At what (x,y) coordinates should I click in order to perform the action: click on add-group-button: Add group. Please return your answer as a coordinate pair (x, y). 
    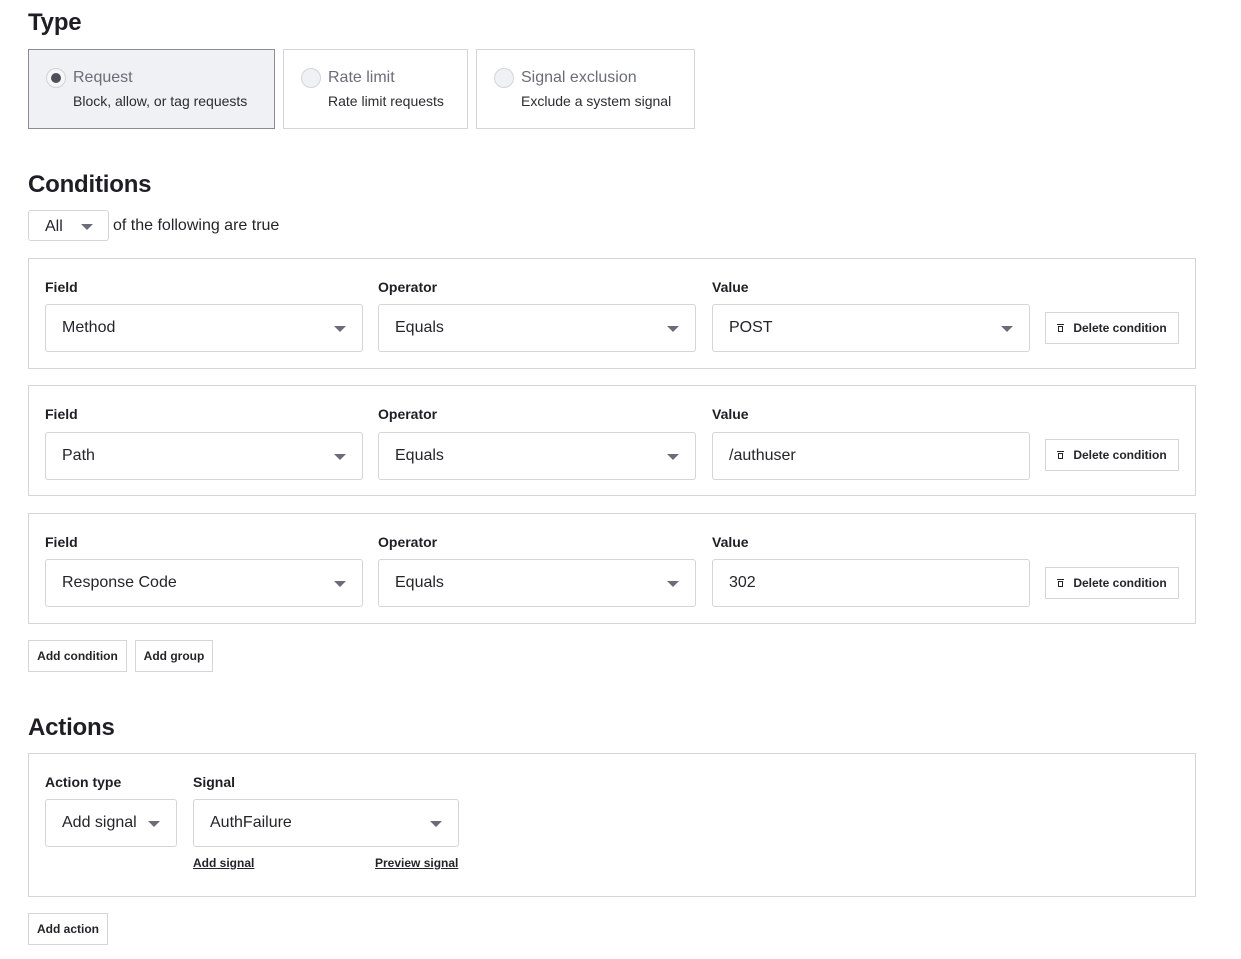
    Looking at the image, I should click on (174, 656).